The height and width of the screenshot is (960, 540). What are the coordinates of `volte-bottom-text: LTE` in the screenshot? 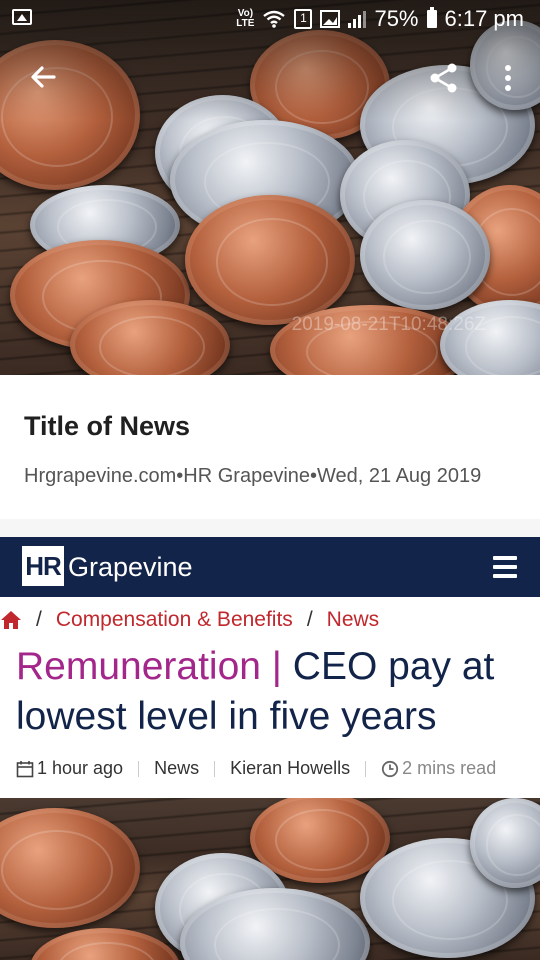 It's located at (245, 23).